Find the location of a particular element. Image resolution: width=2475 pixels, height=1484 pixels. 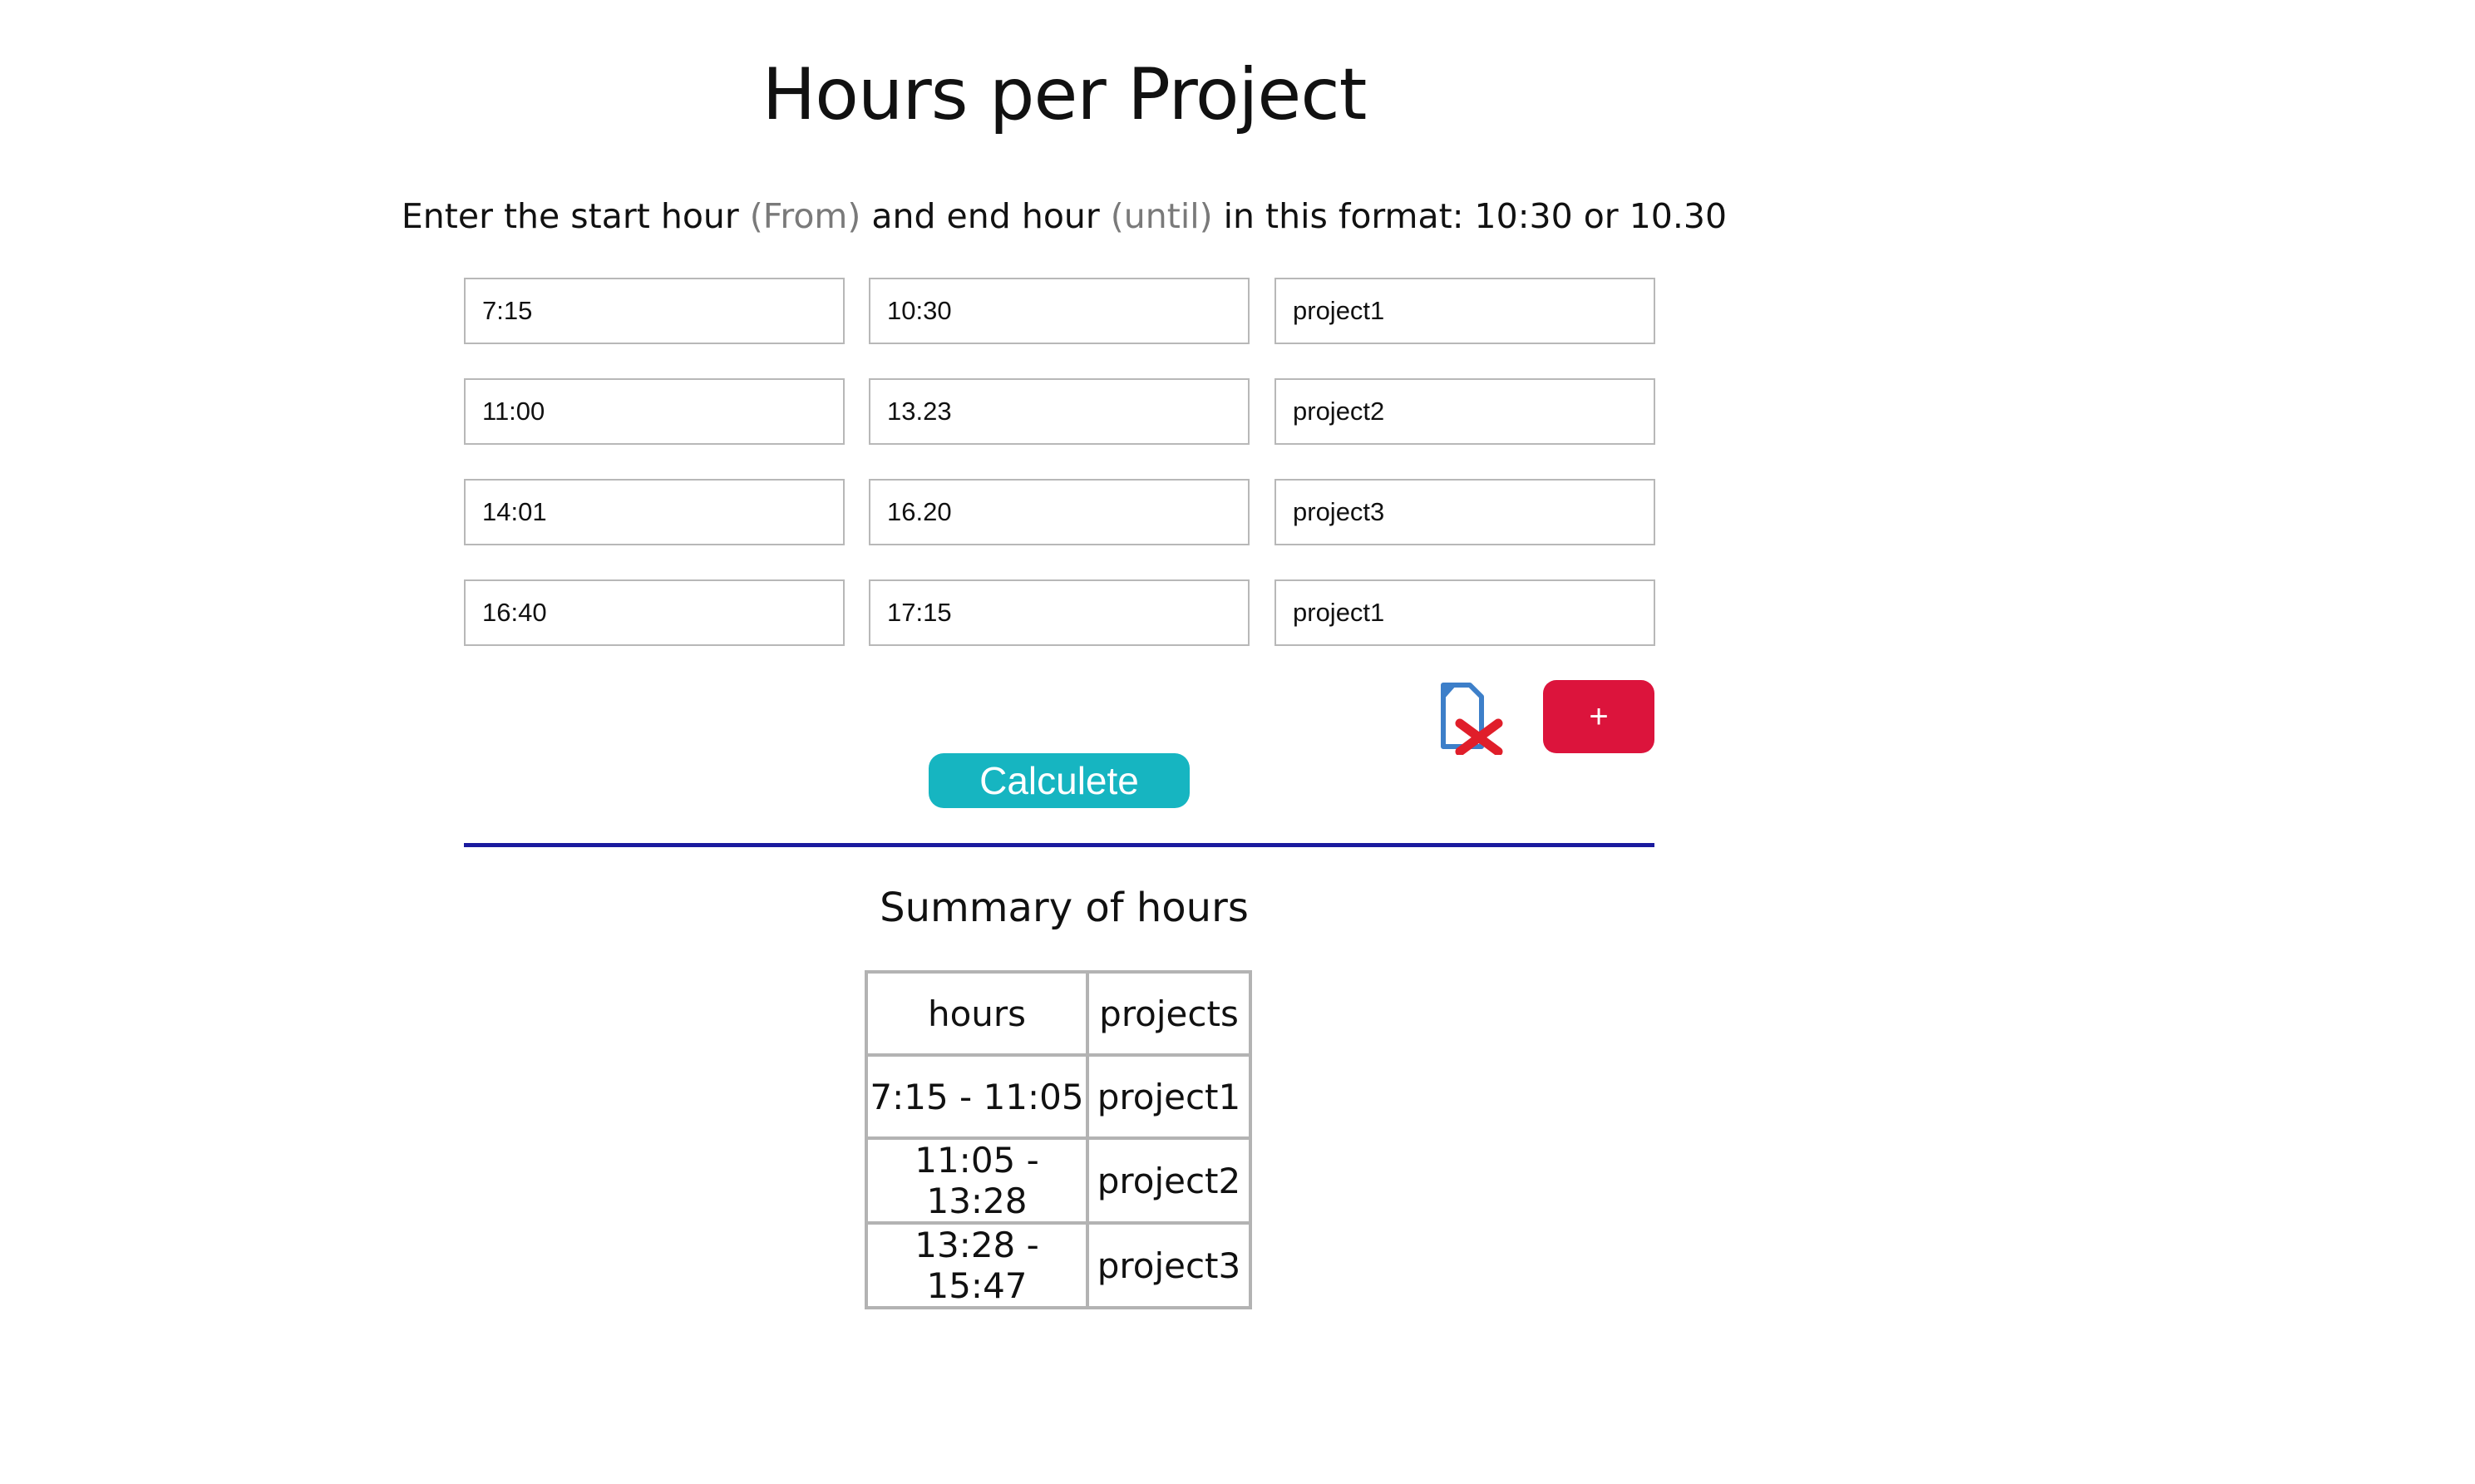

table-row: 11:05 - 13:28 project2 is located at coordinates (1058, 1180).